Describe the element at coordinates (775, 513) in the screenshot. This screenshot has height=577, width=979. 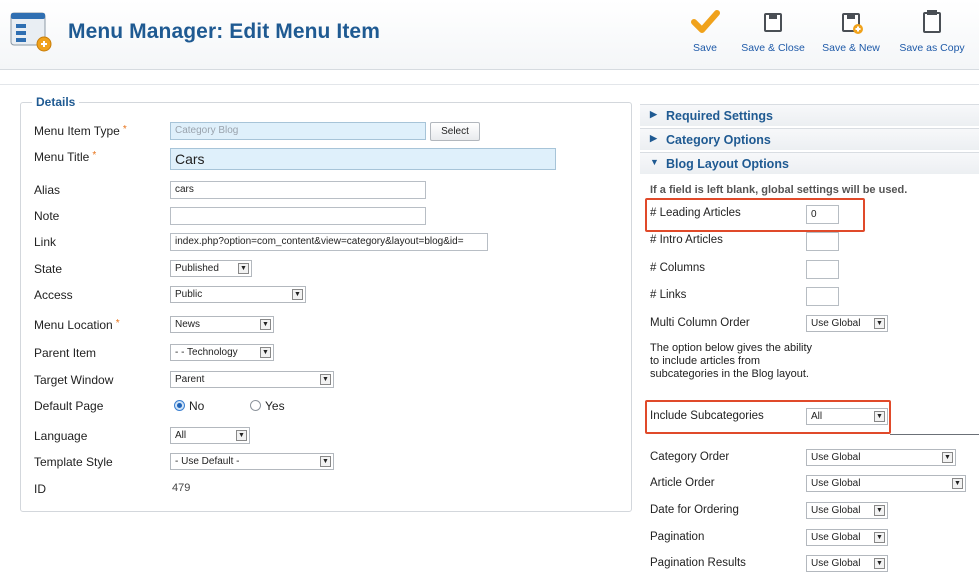
I see `date-for-ordering-row: Date for Ordering Use Global ▼` at that location.